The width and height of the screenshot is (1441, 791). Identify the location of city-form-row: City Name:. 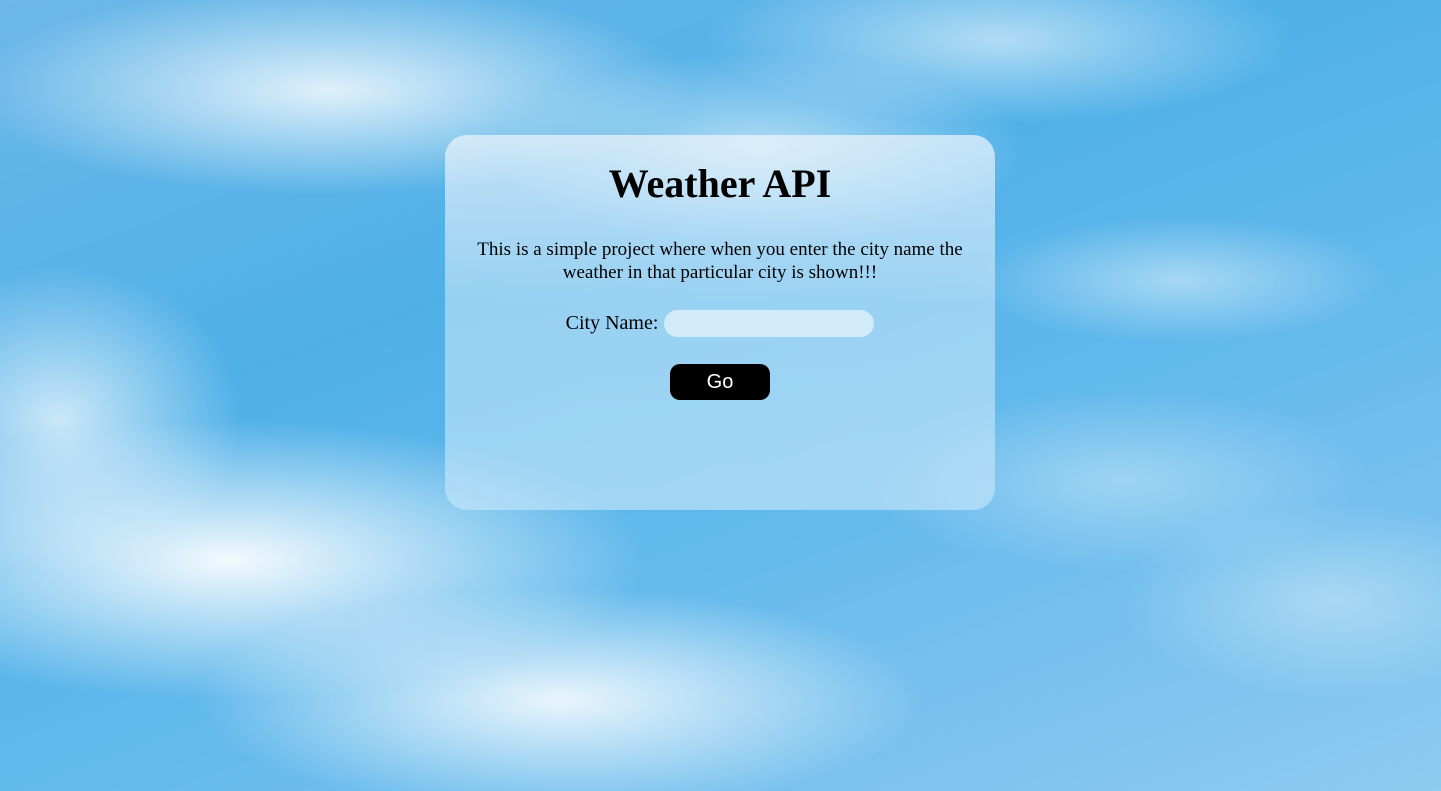
(720, 323).